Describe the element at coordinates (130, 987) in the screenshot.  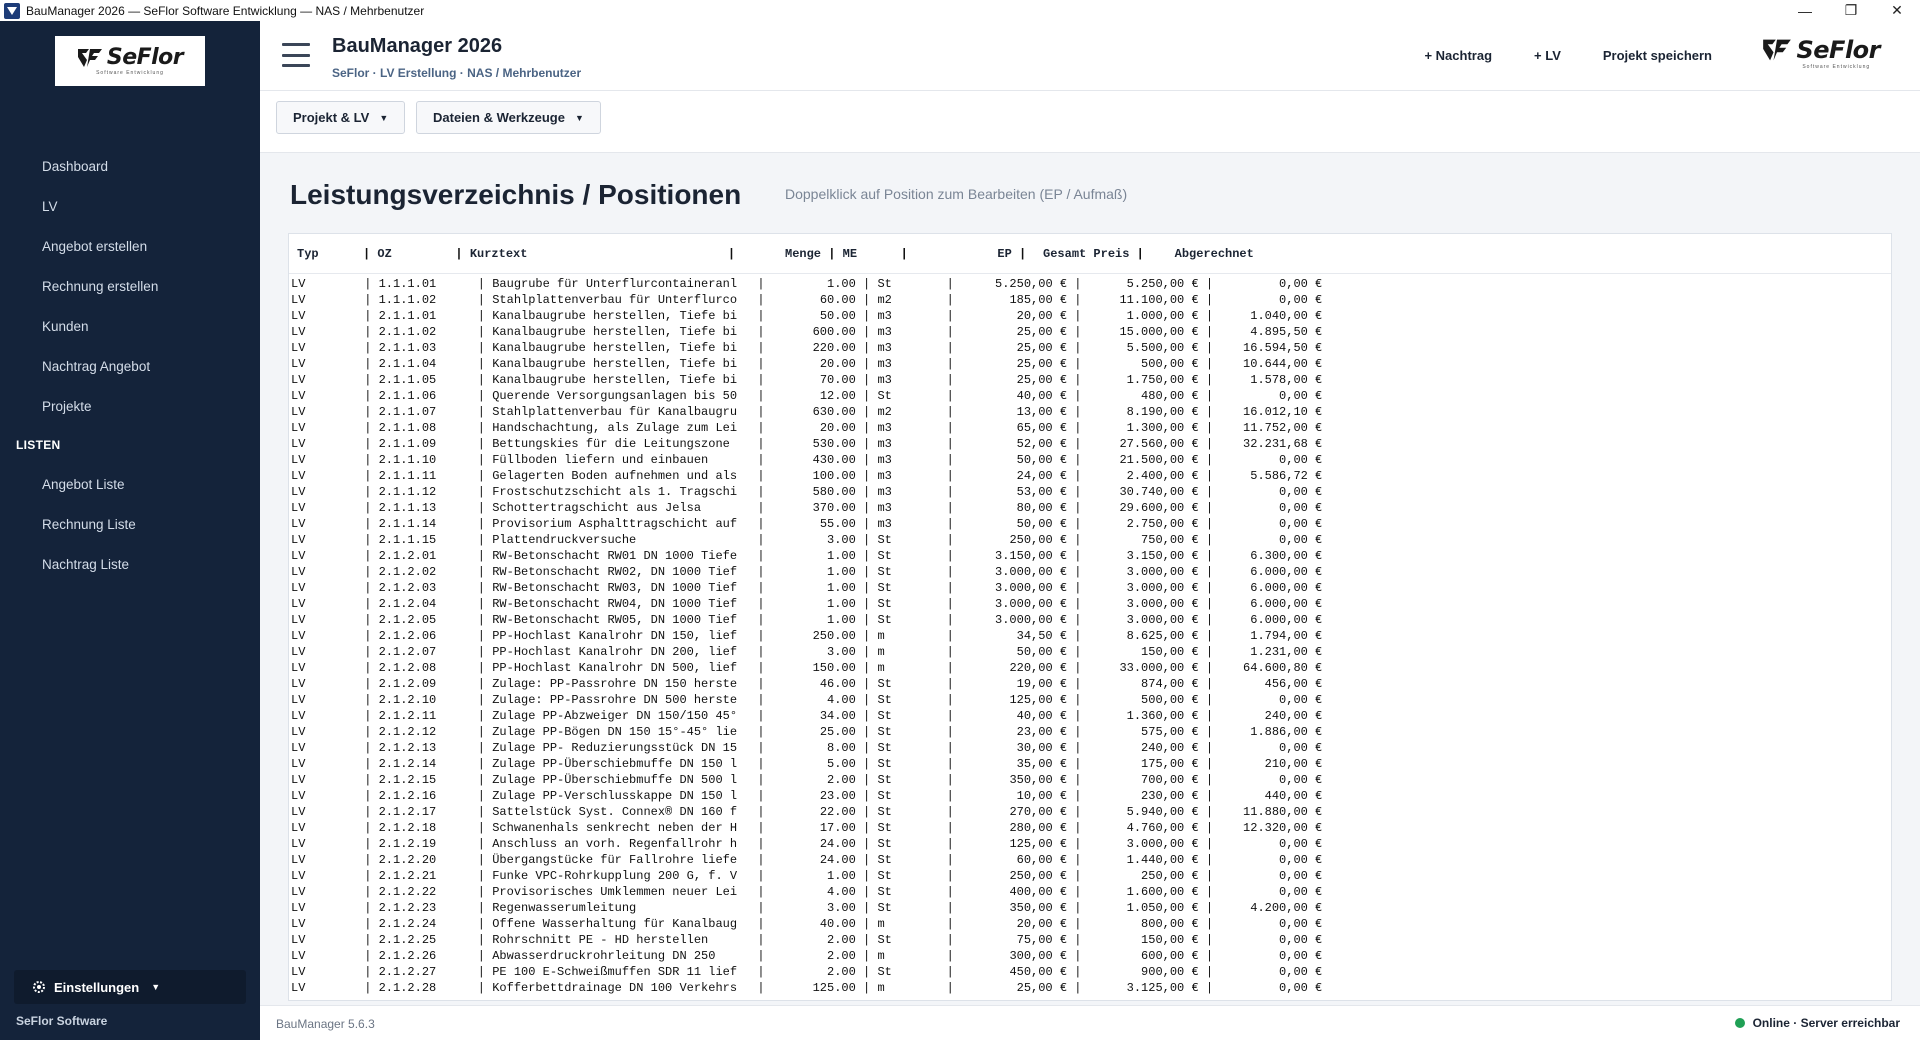
I see `settings-button: Einstellungen ▼` at that location.